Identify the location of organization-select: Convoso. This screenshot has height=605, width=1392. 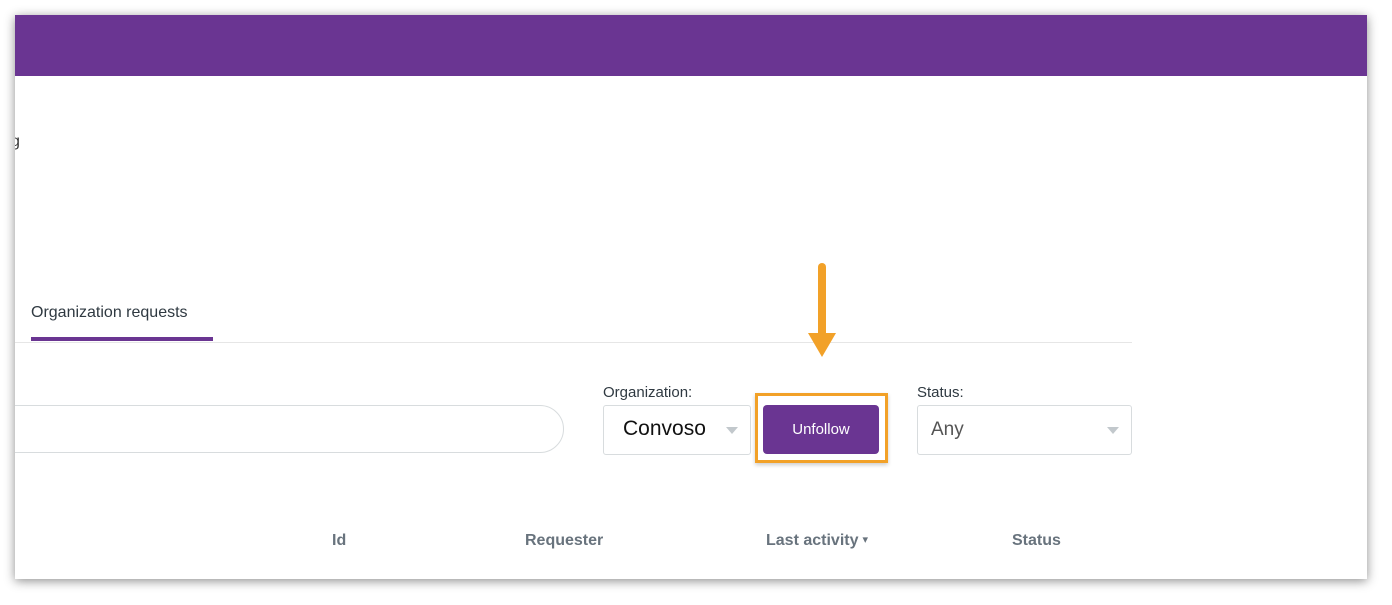
(677, 430).